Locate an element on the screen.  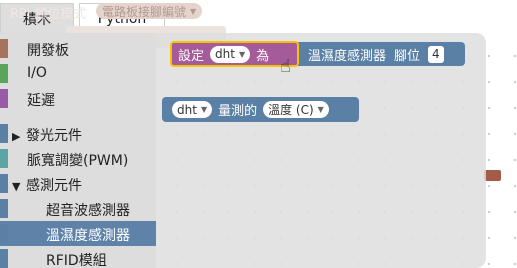
block-connector is located at coordinates (492, 175).